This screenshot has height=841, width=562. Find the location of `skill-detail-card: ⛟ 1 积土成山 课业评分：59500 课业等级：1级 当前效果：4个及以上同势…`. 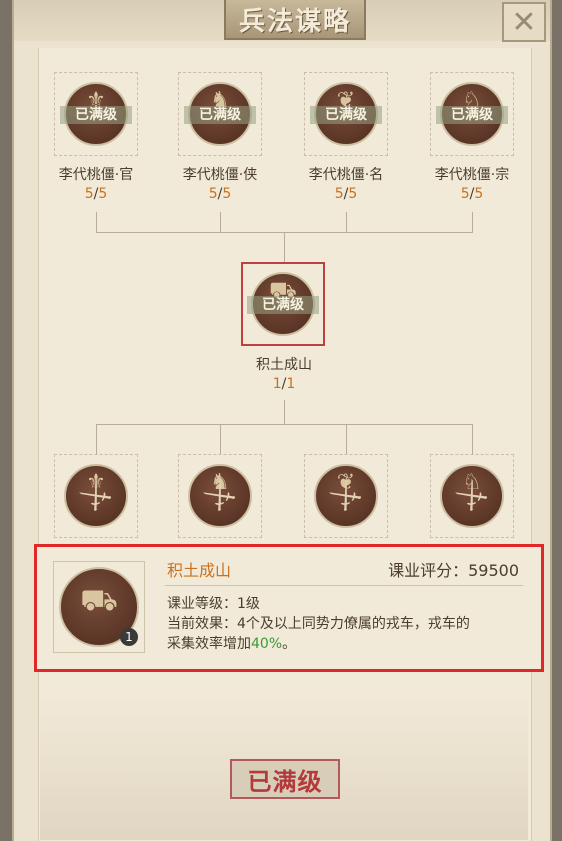

skill-detail-card: ⛟ 1 积土成山 课业评分：59500 课业等级：1级 当前效果：4个及以上同势… is located at coordinates (289, 608).